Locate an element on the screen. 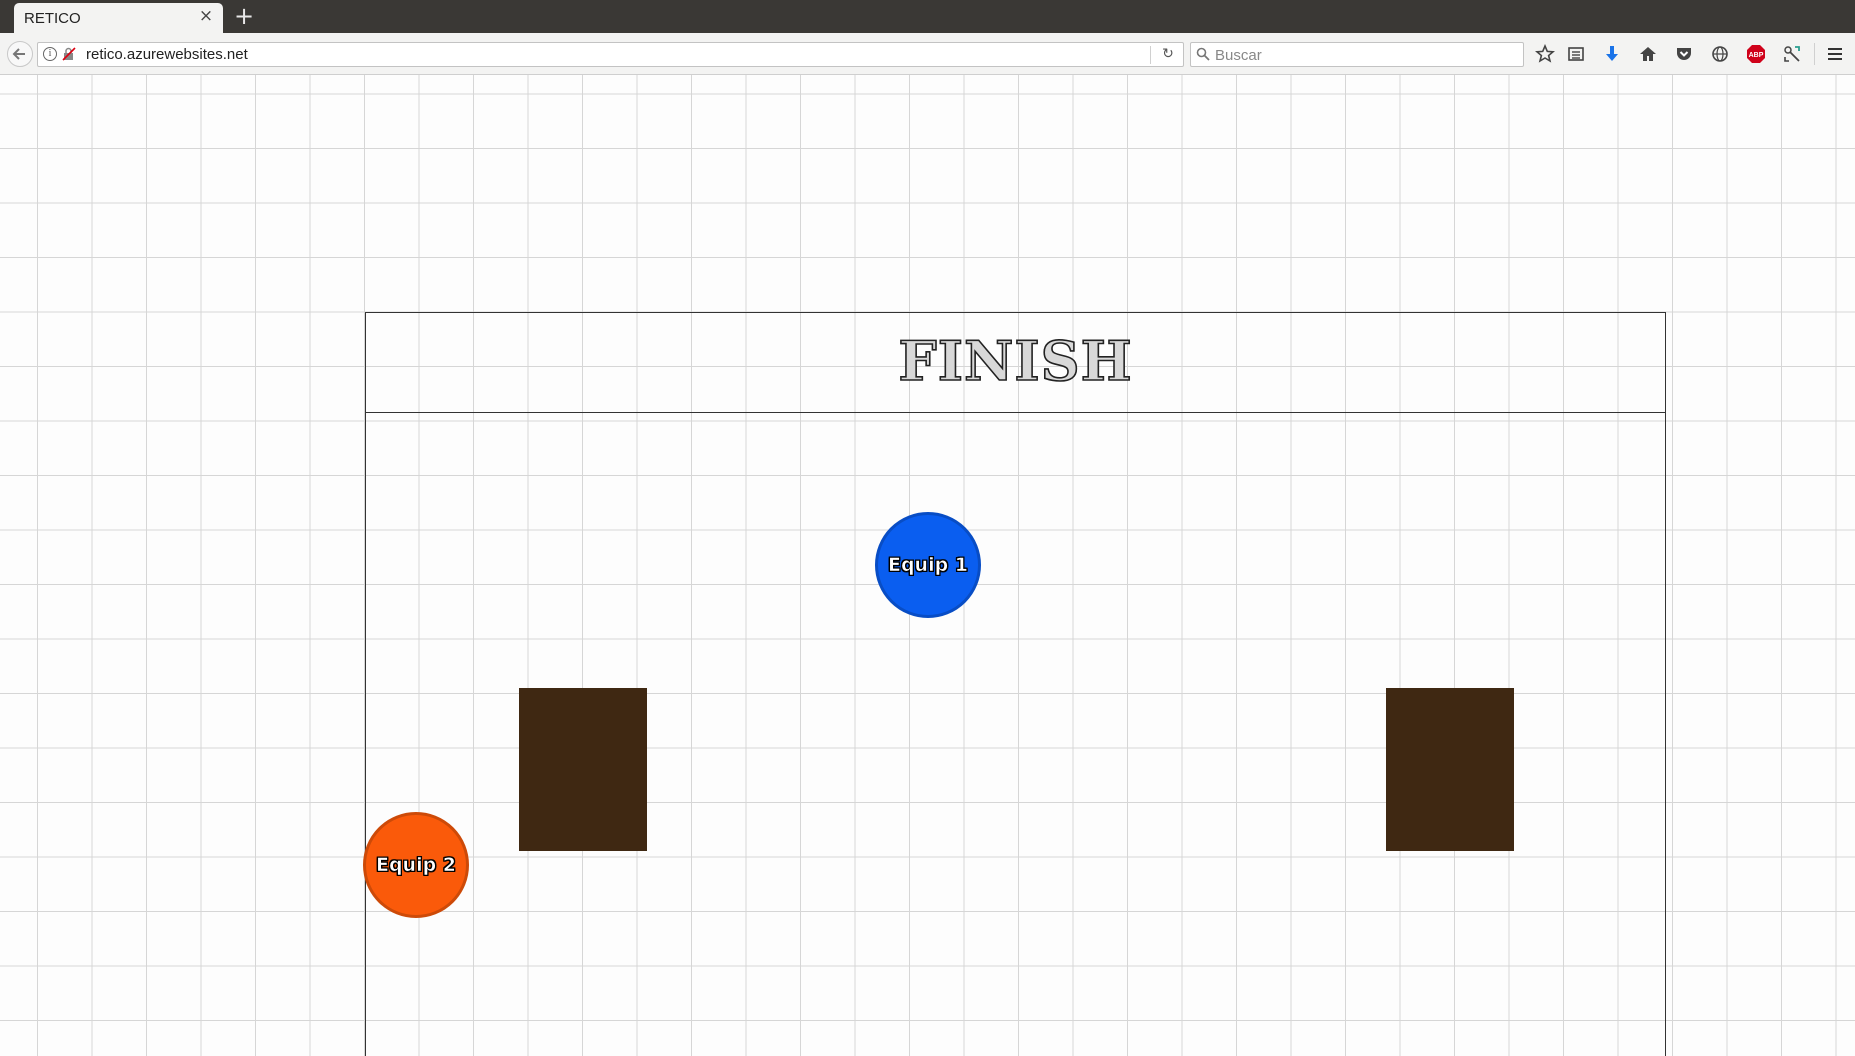 The height and width of the screenshot is (1056, 1855). player-label: Equip 1 is located at coordinates (928, 565).